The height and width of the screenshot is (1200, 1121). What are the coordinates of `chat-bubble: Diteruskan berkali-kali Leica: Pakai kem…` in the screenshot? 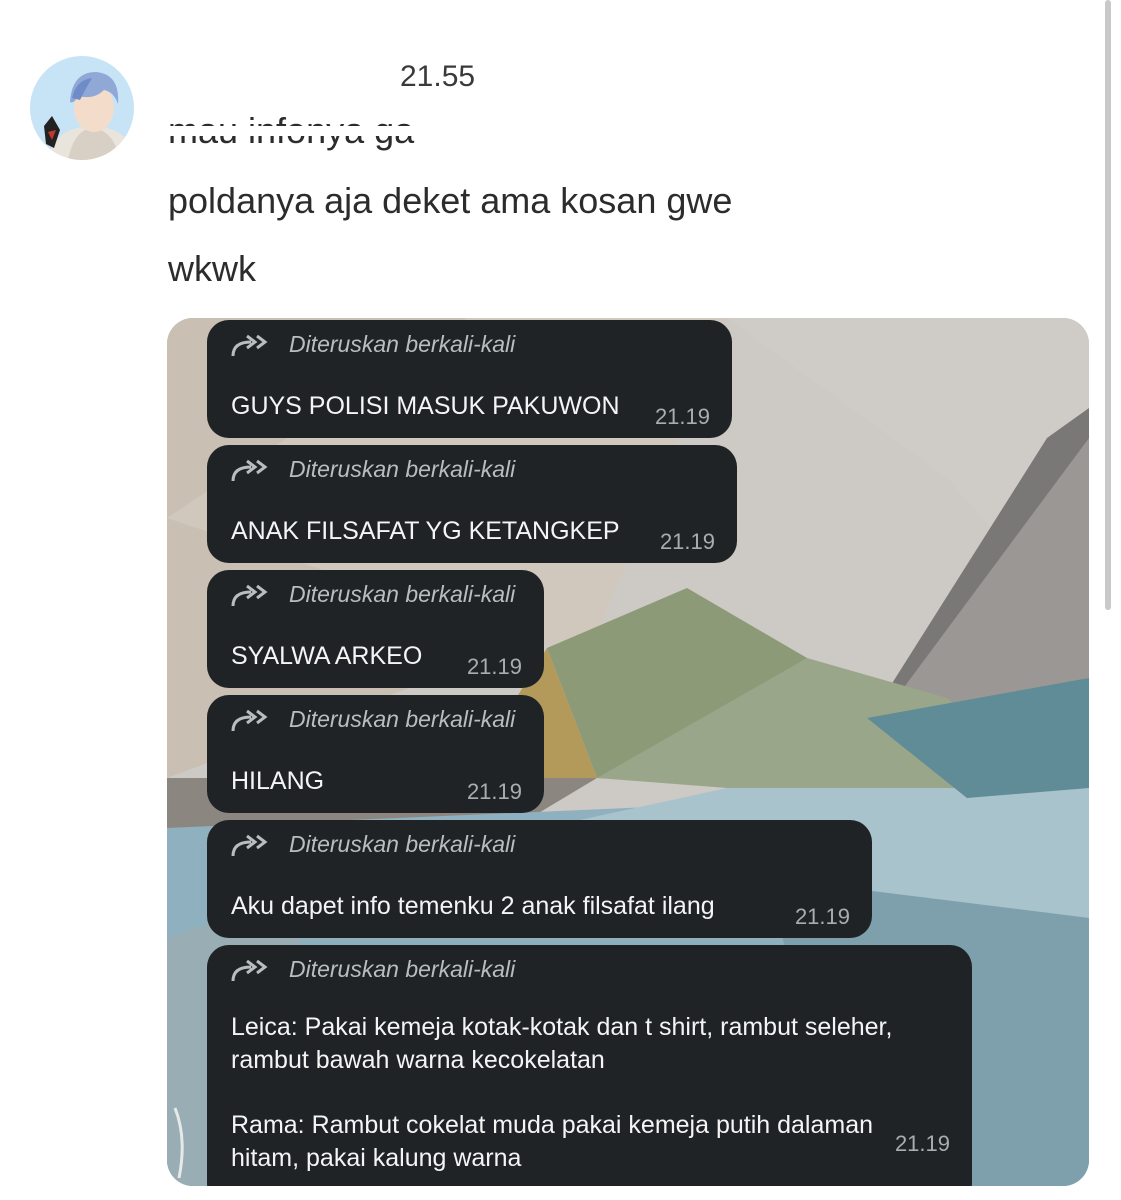 It's located at (589, 1065).